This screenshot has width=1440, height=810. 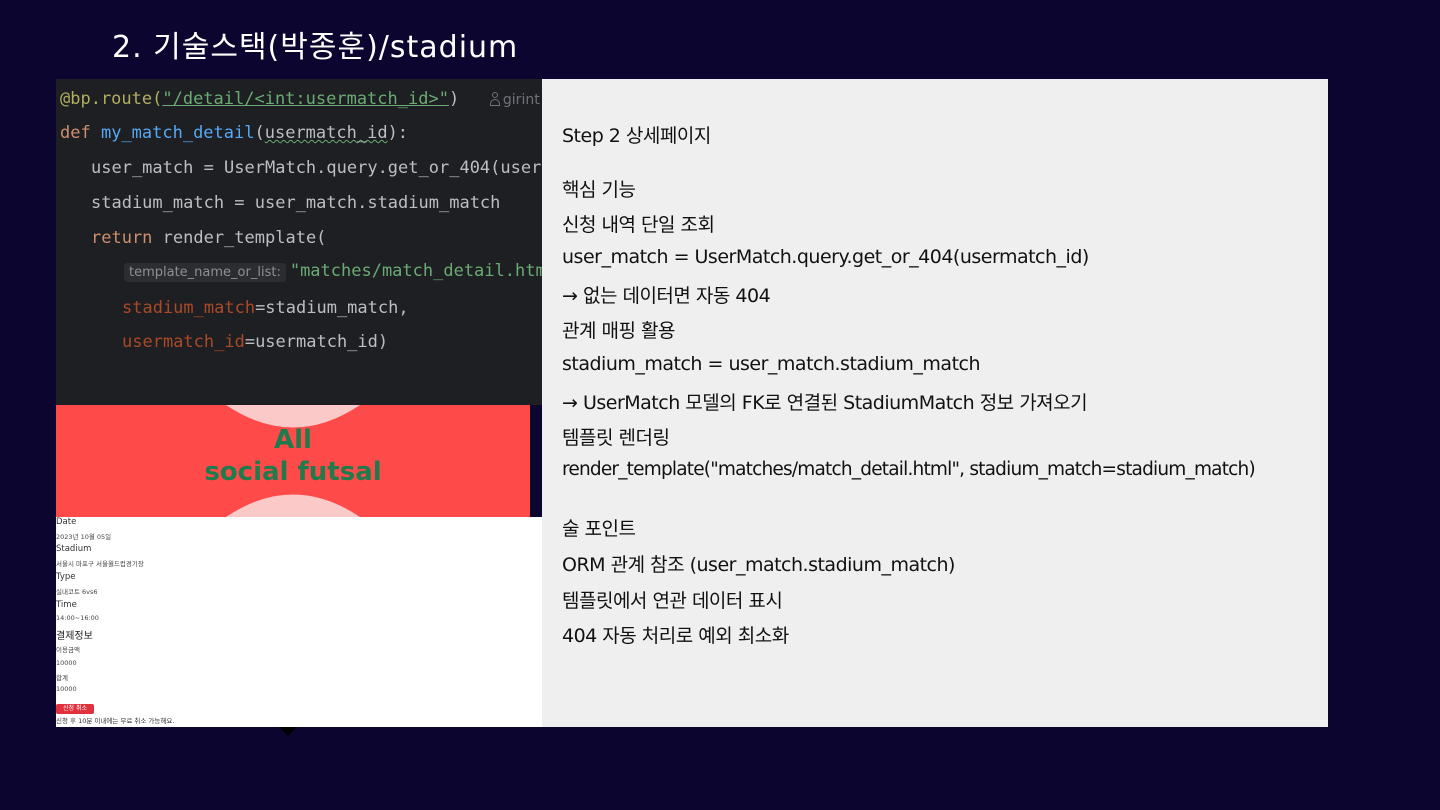 I want to click on code-kwarg-usermatch-value: =usermatch_id), so click(x=316, y=342).